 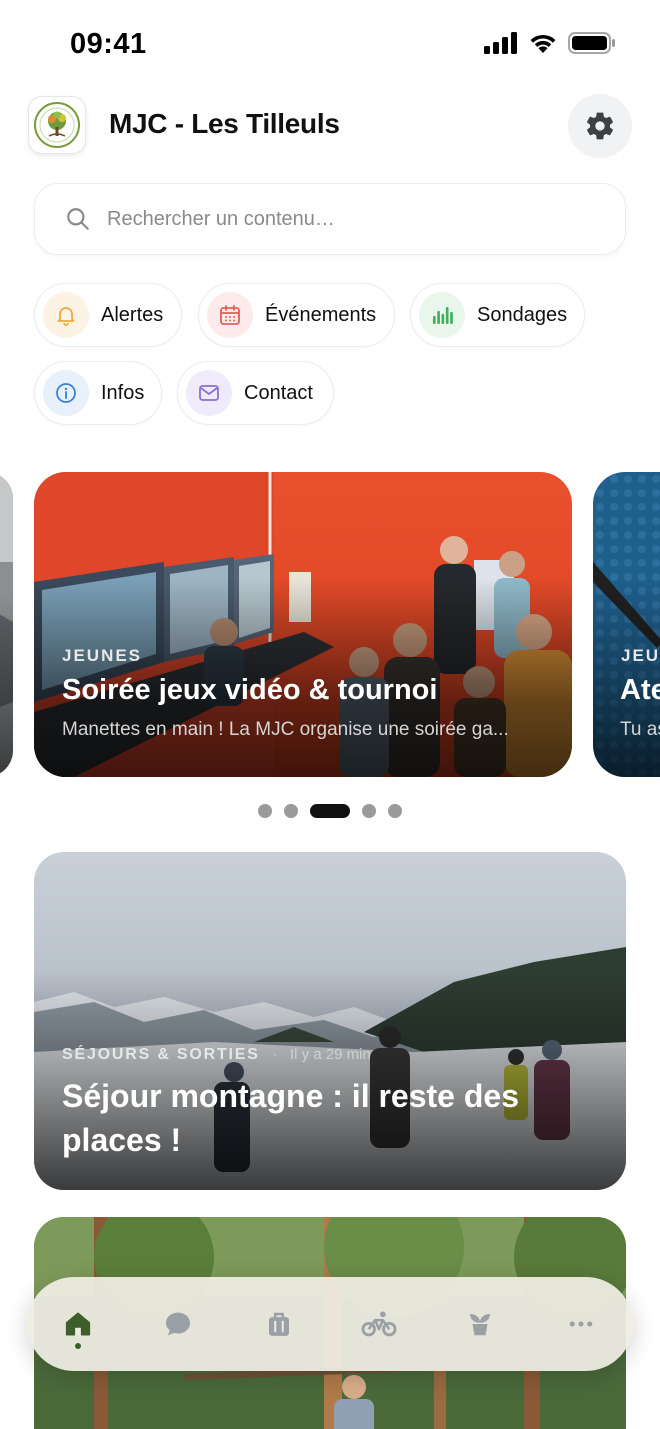 I want to click on news-title: Séjour montagne : il reste des places !, so click(x=290, y=1118).